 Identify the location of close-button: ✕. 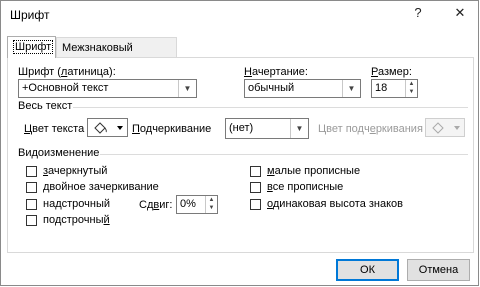
(460, 13).